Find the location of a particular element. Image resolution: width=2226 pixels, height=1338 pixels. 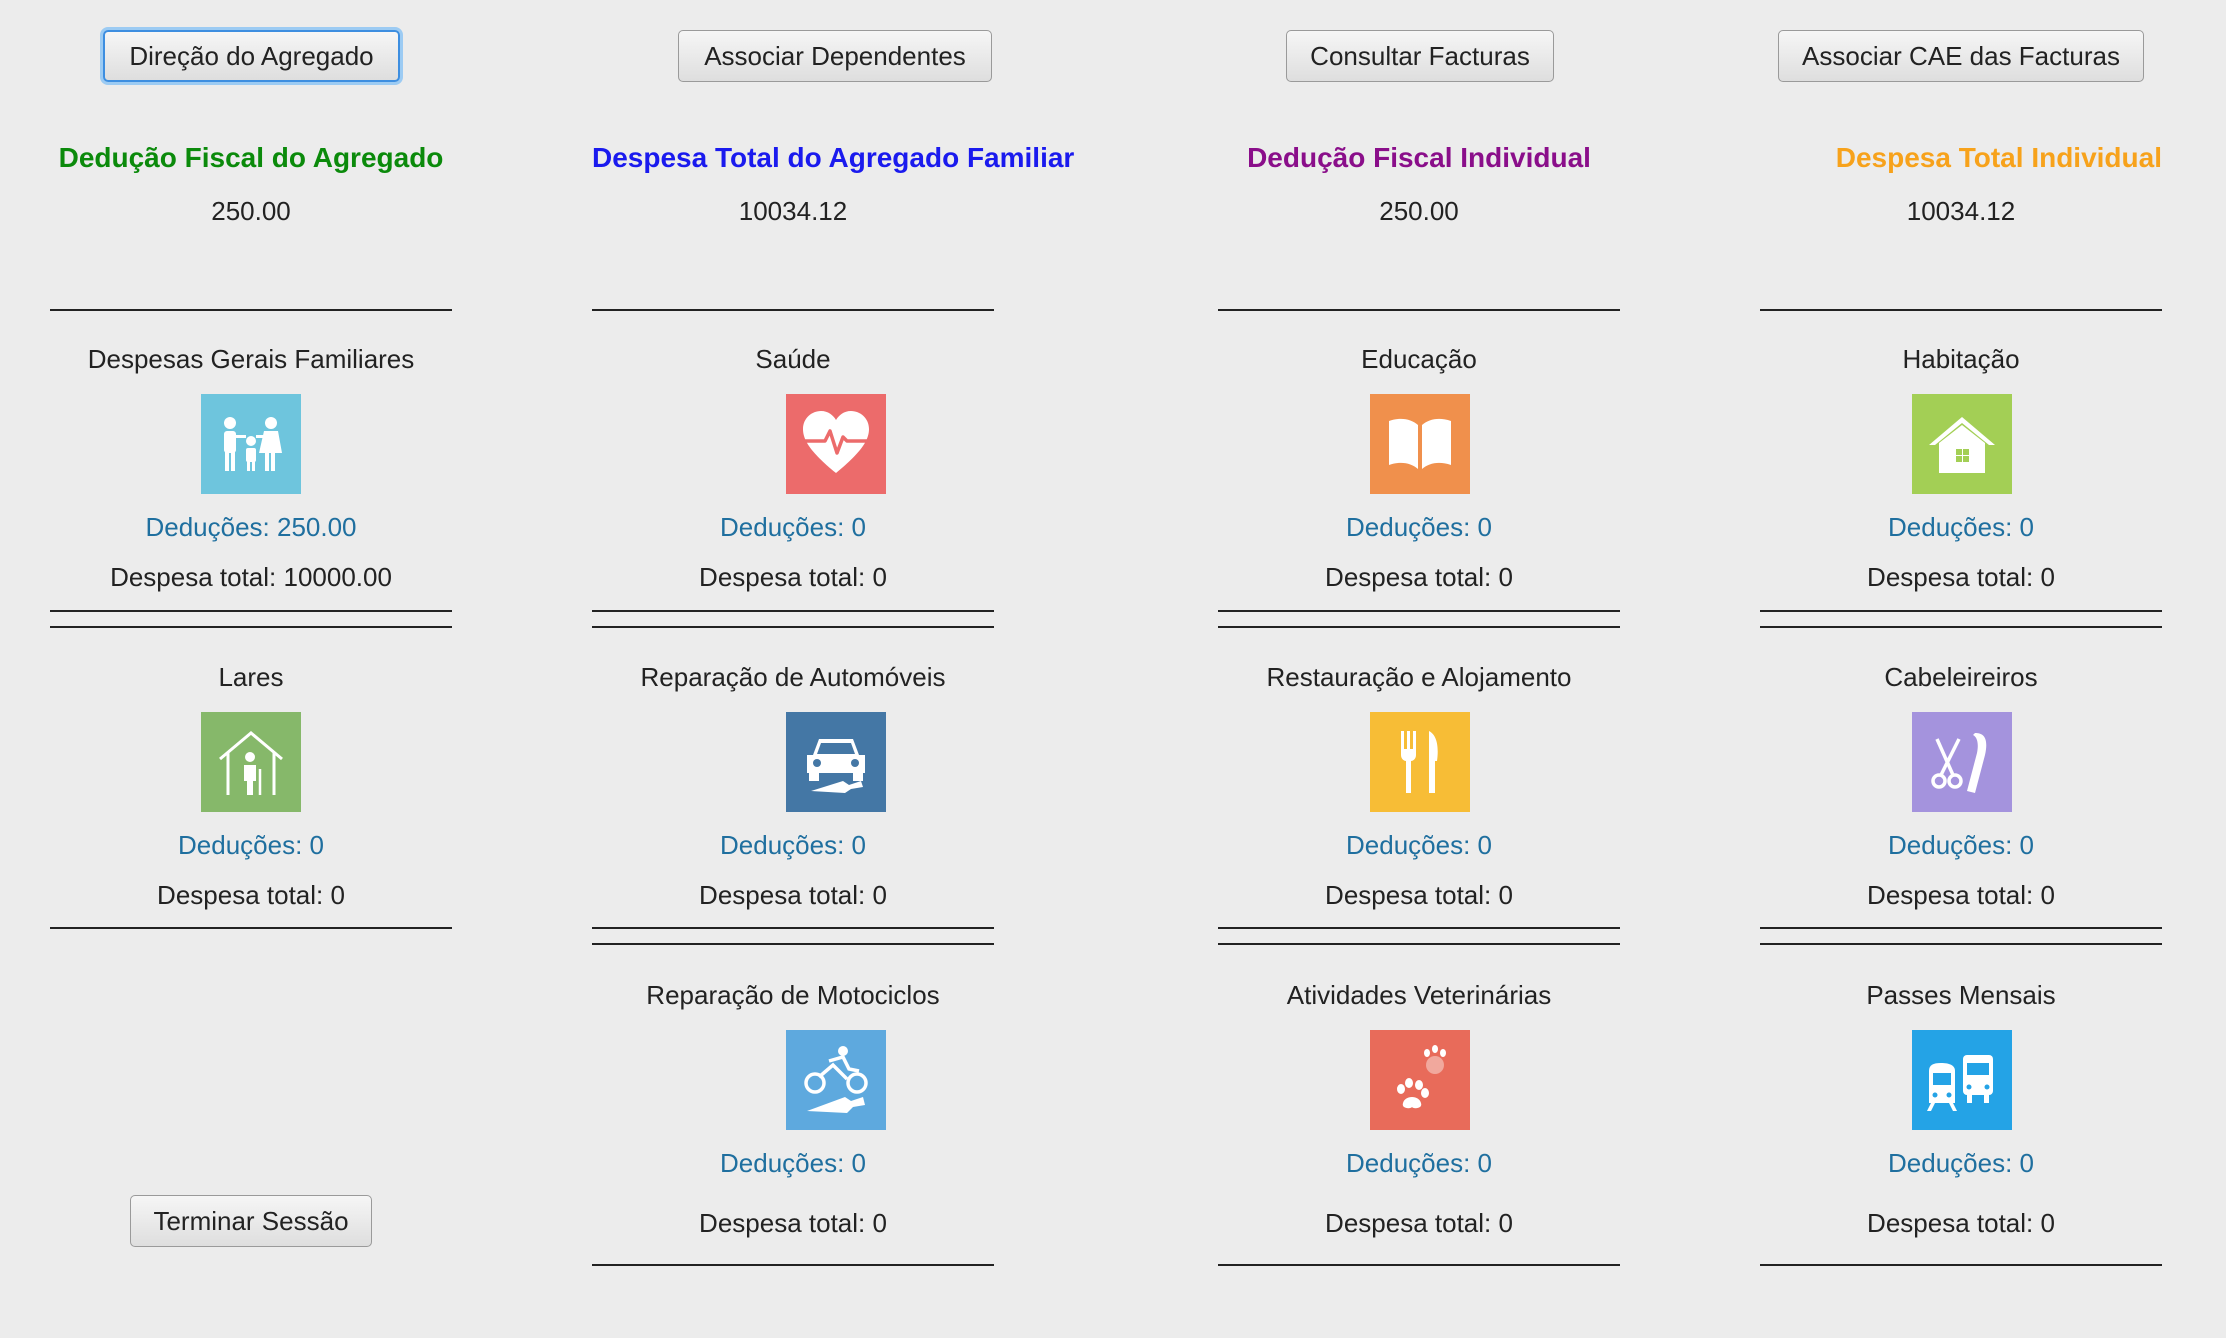

despesa-lares: Despesa total: 0 is located at coordinates (251, 895).